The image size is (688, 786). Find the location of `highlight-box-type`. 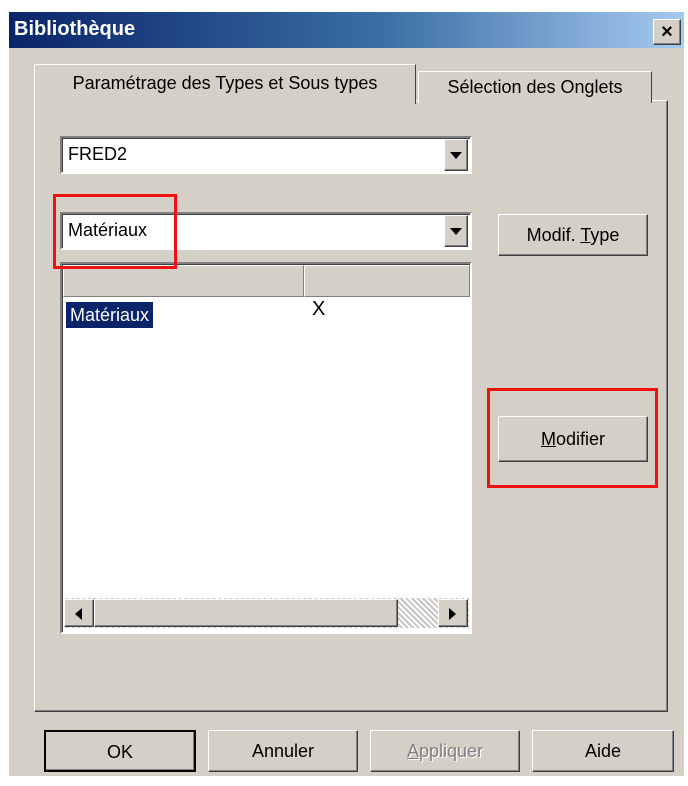

highlight-box-type is located at coordinates (115, 231).